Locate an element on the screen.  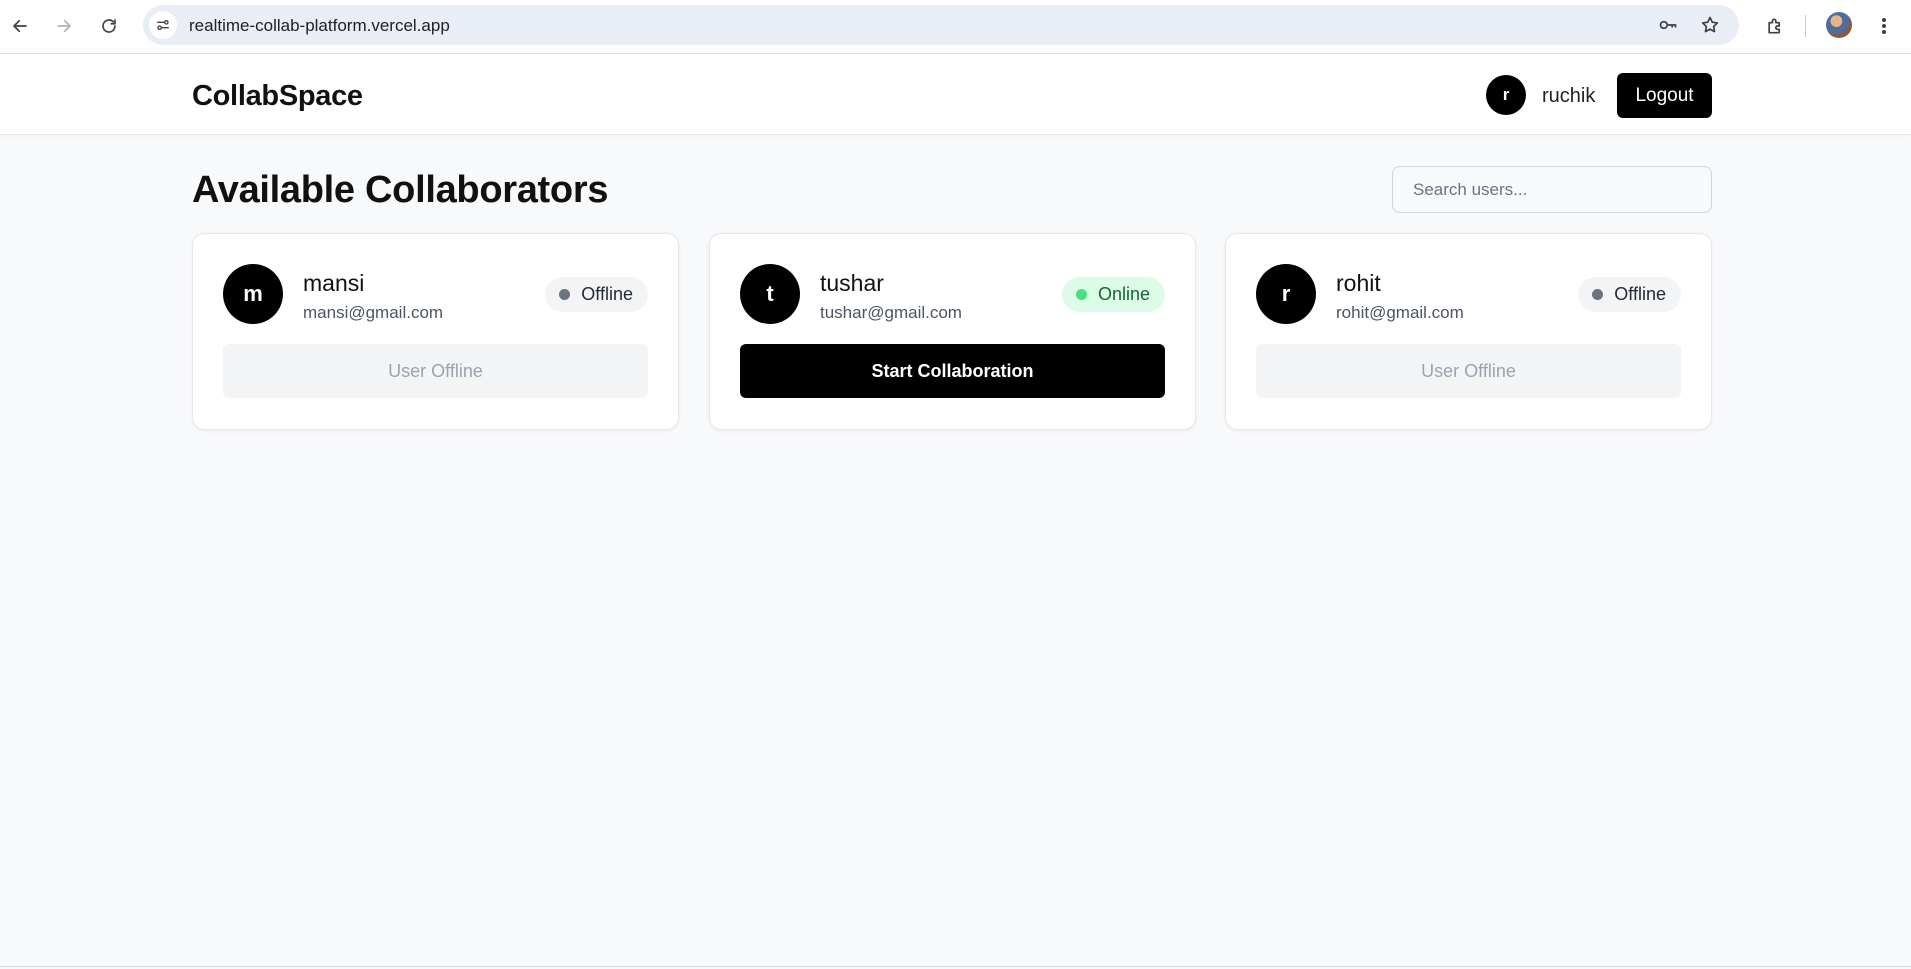
back-arrow-icon is located at coordinates (20, 26).